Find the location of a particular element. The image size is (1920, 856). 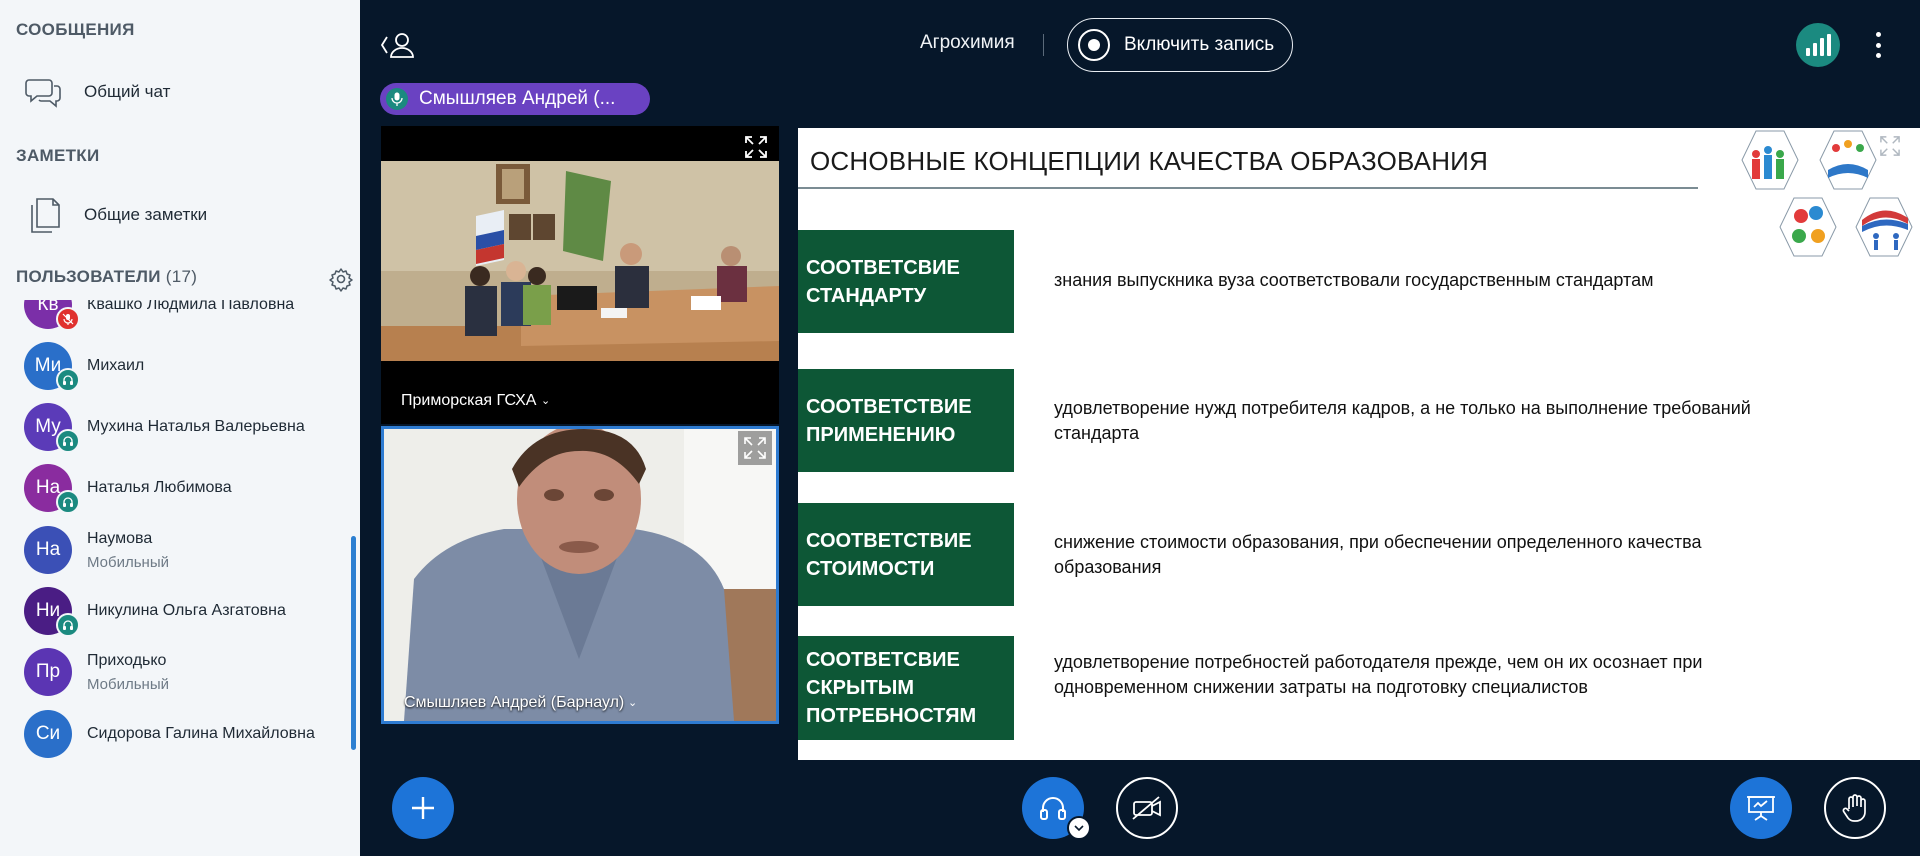

user-settings-gear-icon is located at coordinates (341, 279).